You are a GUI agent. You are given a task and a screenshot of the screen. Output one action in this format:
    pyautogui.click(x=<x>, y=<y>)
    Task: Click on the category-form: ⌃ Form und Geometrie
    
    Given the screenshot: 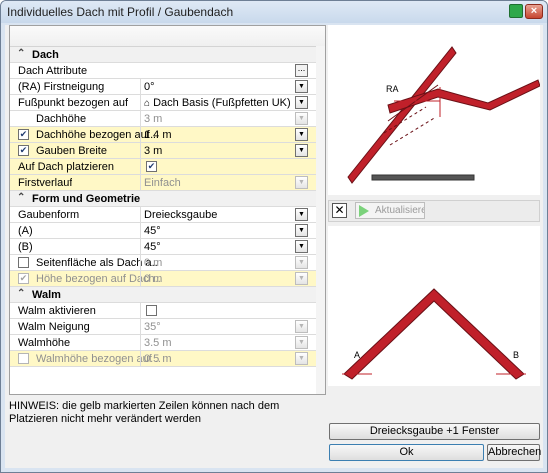 What is the action you would take?
    pyautogui.click(x=167, y=199)
    